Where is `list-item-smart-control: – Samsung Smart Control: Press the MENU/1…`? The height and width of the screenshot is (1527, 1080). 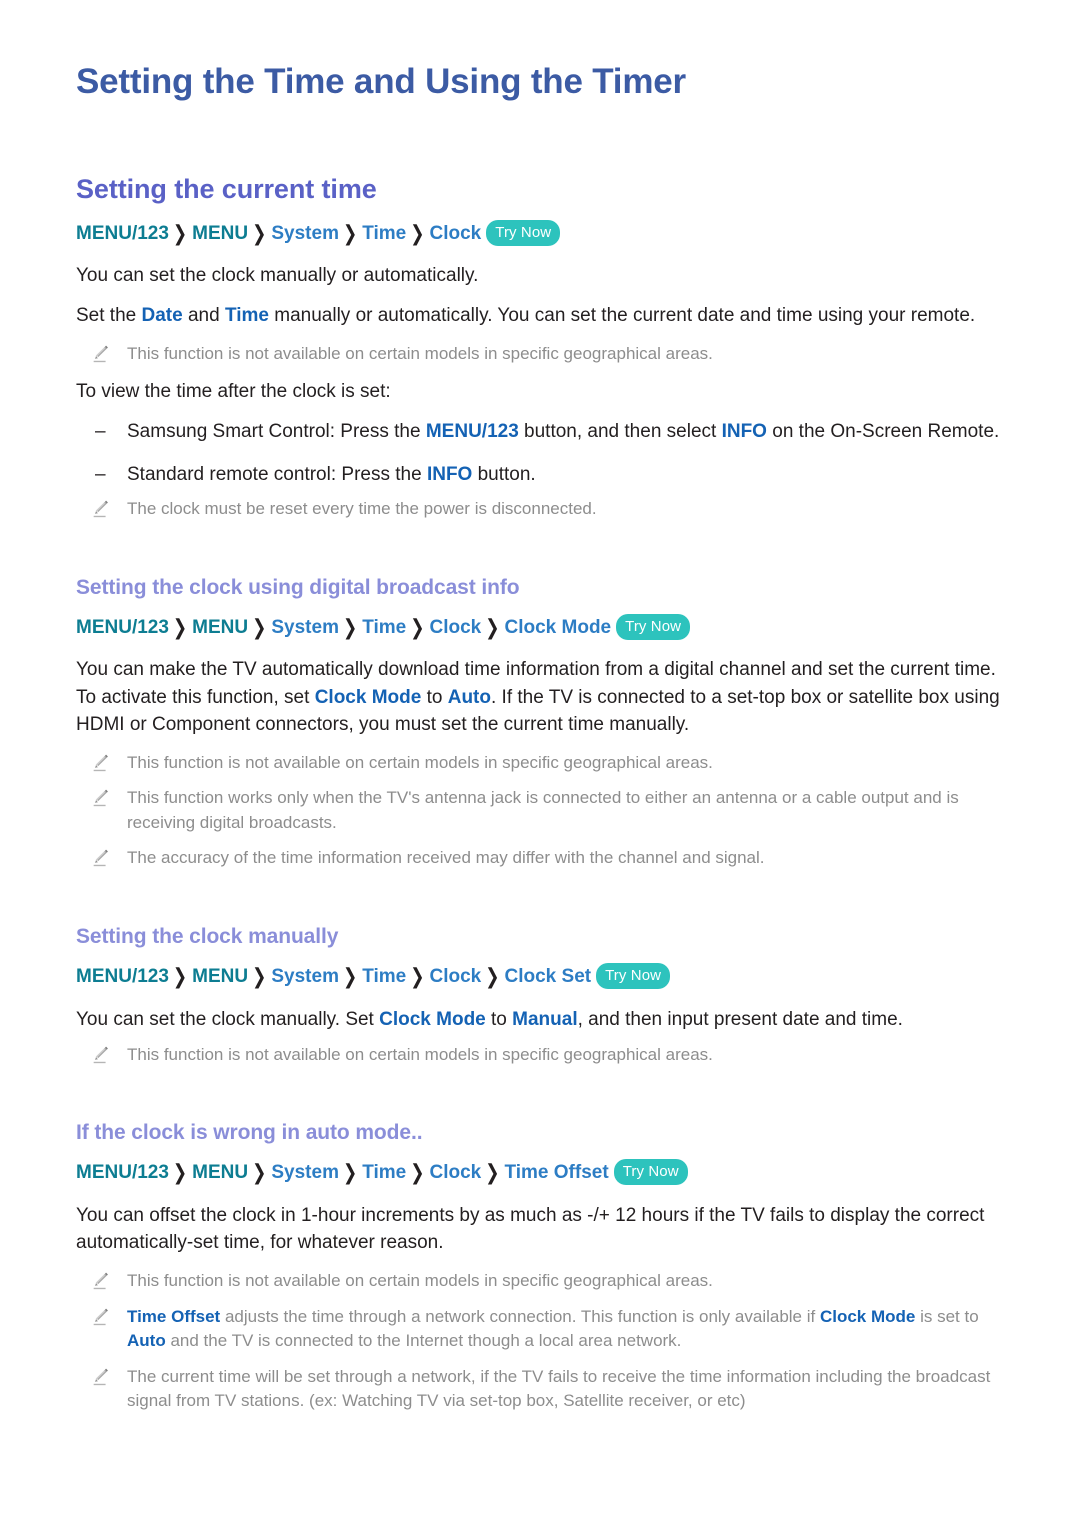 list-item-smart-control: – Samsung Smart Control: Press the MENU/1… is located at coordinates (547, 431).